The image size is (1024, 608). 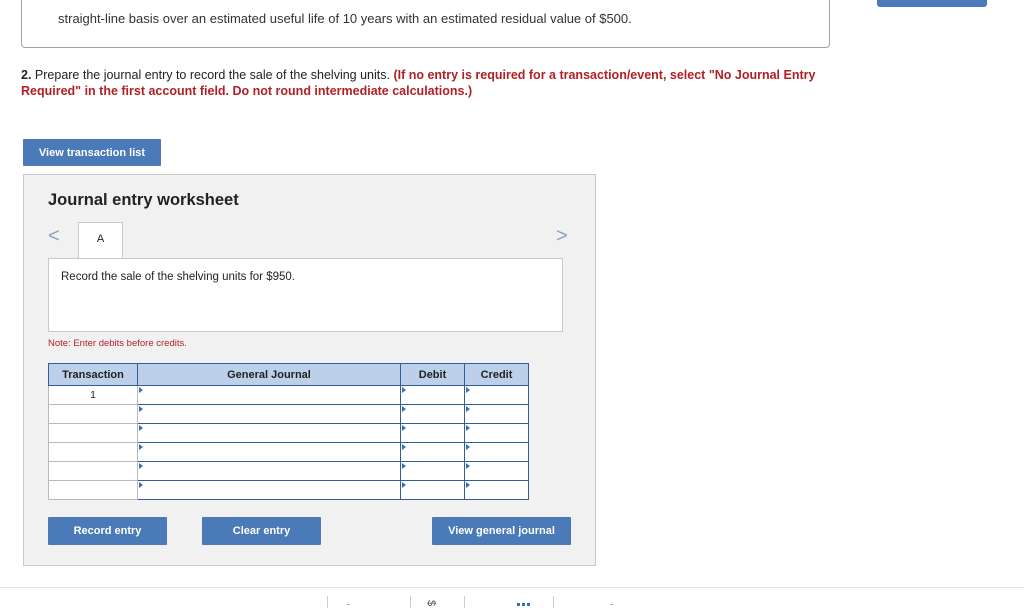 I want to click on view-transaction-list-button: View transaction list, so click(x=92, y=152).